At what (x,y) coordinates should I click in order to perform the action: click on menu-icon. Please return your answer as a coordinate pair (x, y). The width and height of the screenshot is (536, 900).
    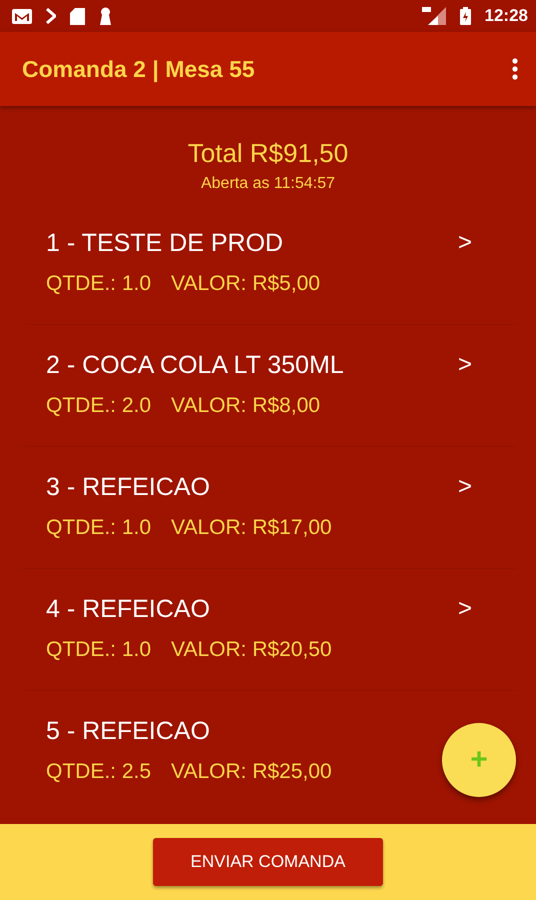
    Looking at the image, I should click on (515, 69).